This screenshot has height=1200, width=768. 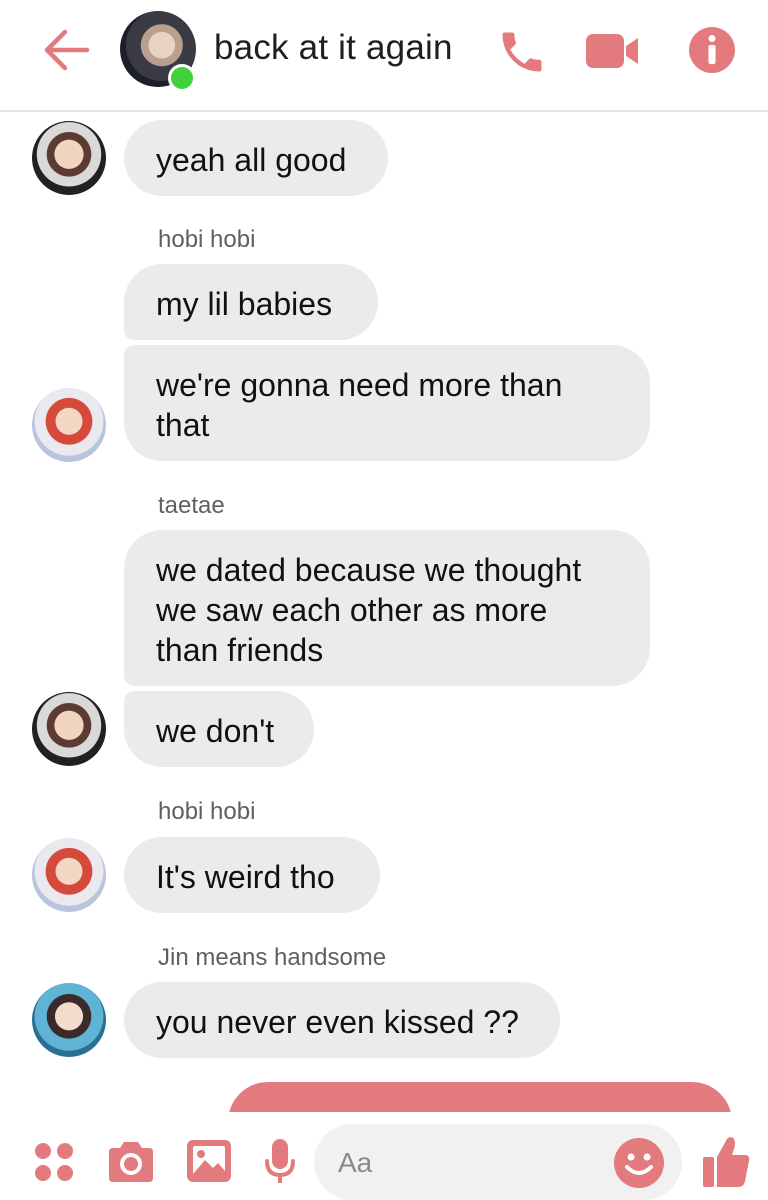 I want to click on message-bubble: yeah all good, so click(x=256, y=158).